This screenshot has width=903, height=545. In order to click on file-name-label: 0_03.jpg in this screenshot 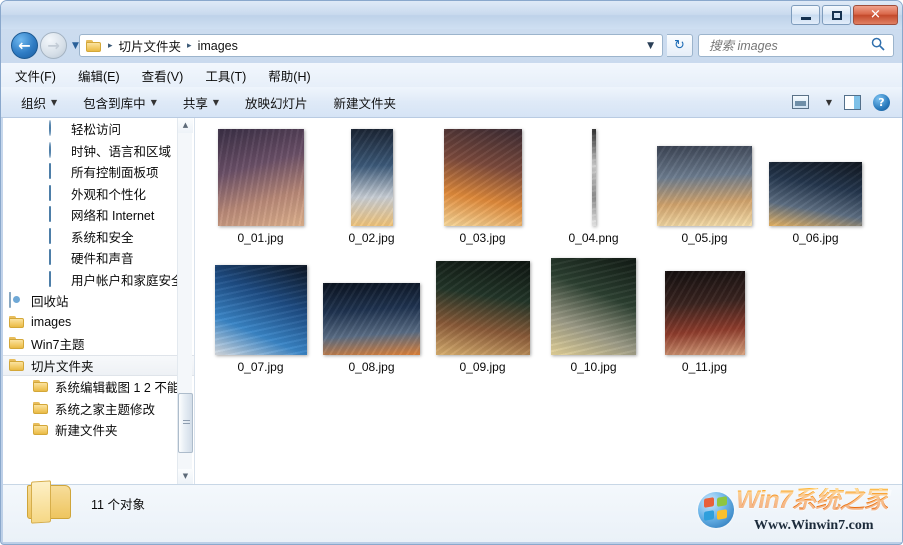, I will do `click(482, 238)`.